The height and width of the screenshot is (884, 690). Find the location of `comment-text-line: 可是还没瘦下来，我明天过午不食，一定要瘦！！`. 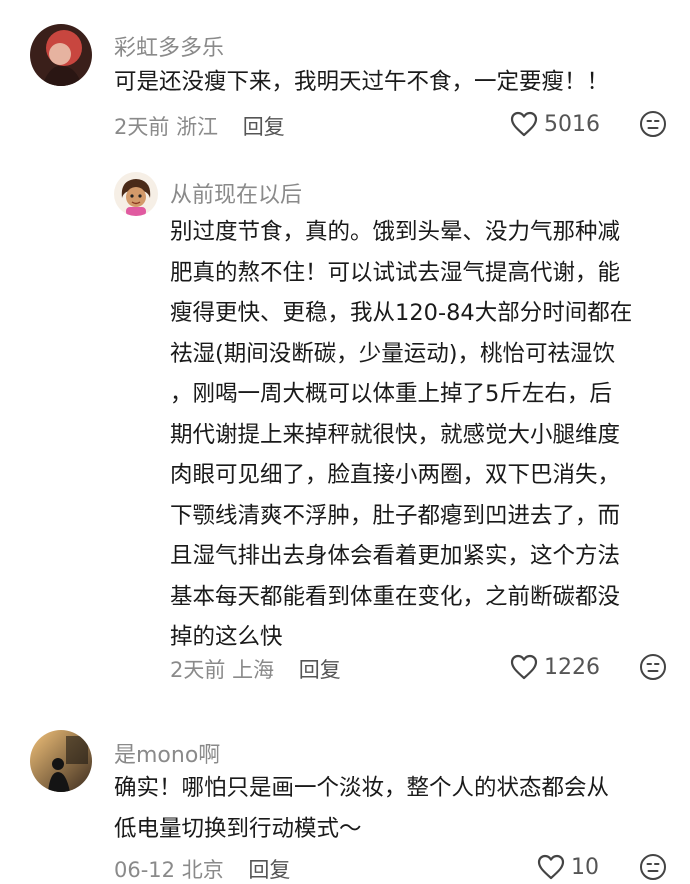

comment-text-line: 可是还没瘦下来，我明天过午不食，一定要瘦！！ is located at coordinates (362, 82).